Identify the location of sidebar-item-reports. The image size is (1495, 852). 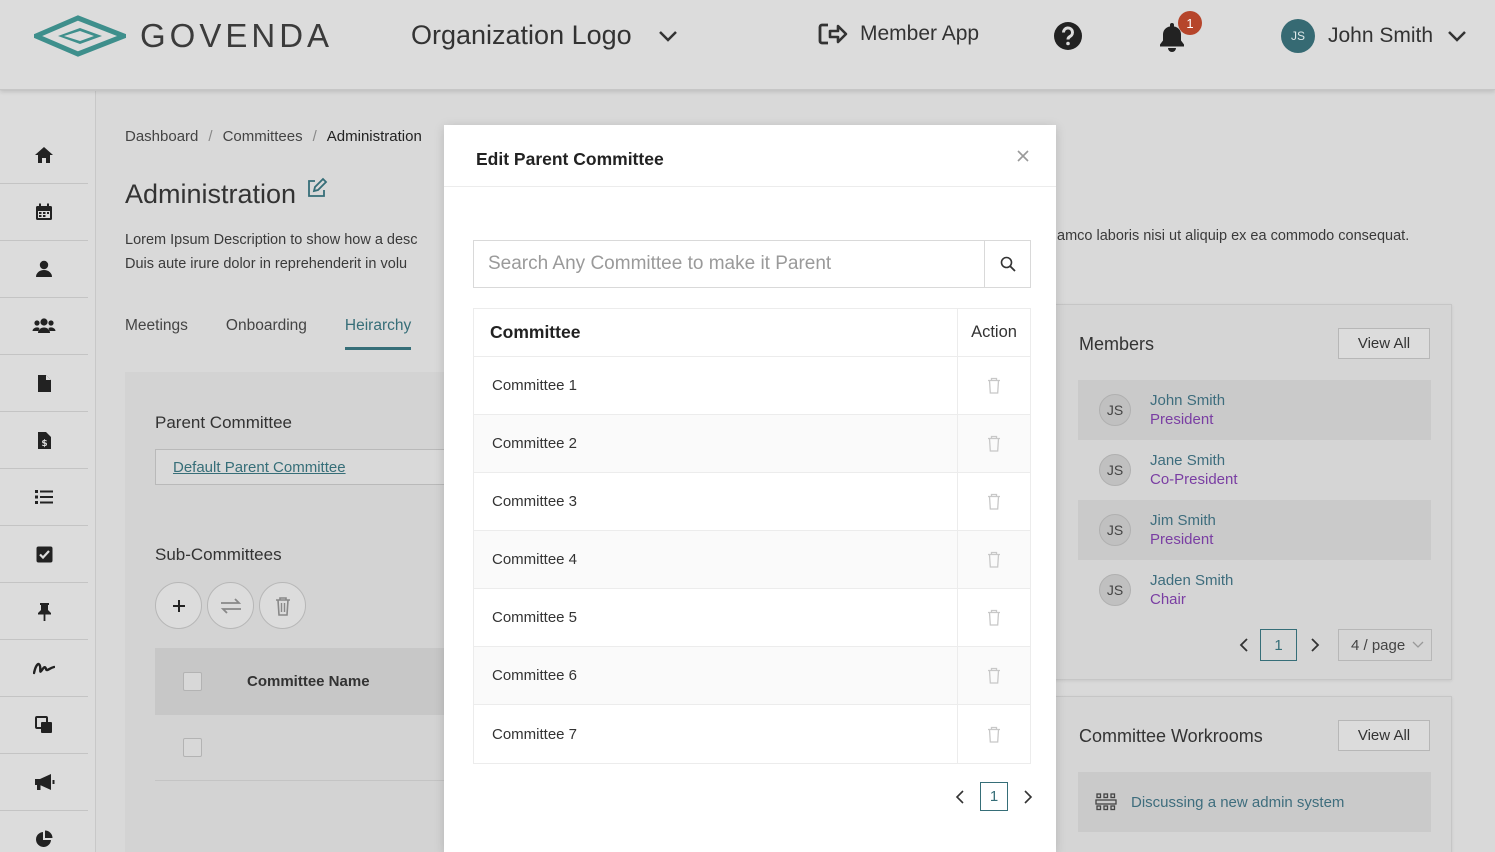
(44, 831).